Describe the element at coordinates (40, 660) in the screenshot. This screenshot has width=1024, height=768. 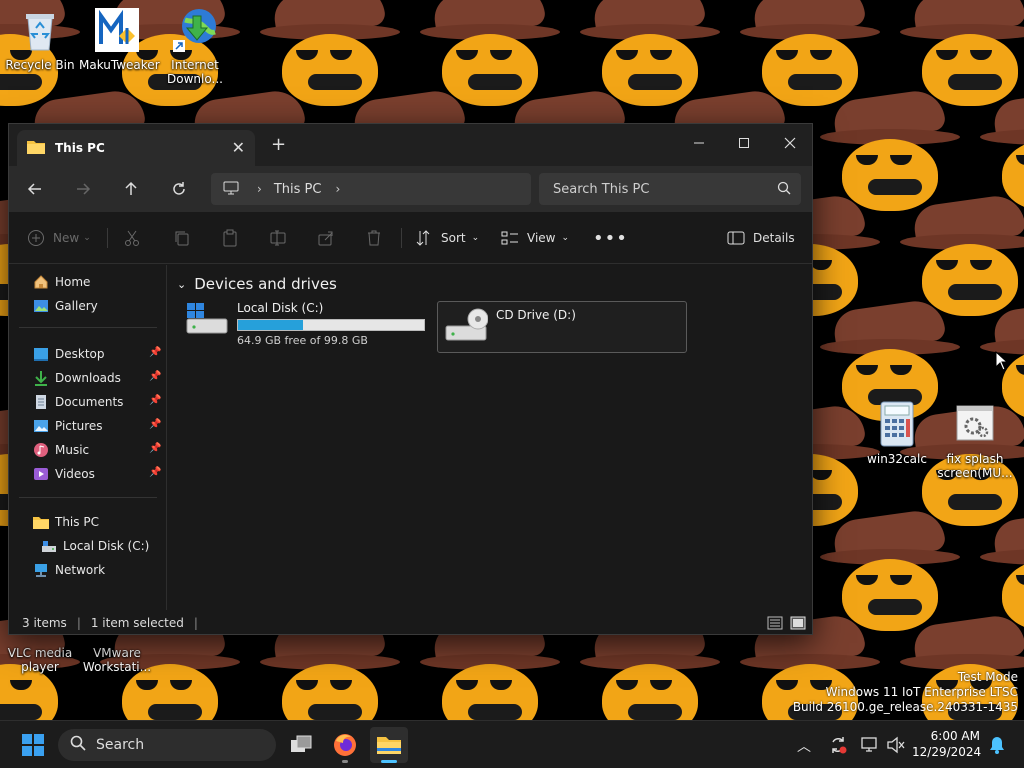
I see `desktop-icon-vlc: VLC media player` at that location.